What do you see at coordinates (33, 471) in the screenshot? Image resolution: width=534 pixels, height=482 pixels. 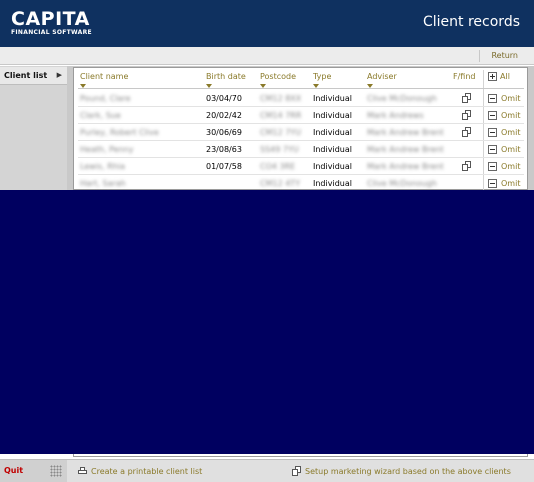 I see `quit-area: Quit` at bounding box center [33, 471].